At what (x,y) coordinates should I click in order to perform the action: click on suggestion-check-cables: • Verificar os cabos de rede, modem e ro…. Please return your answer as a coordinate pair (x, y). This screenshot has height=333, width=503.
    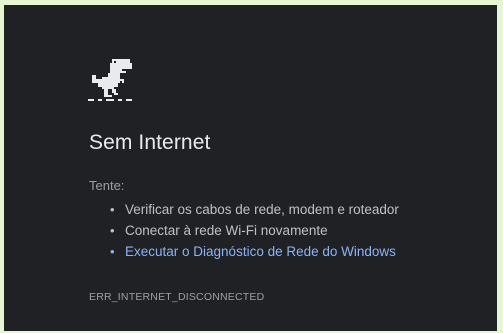
    Looking at the image, I should click on (244, 209).